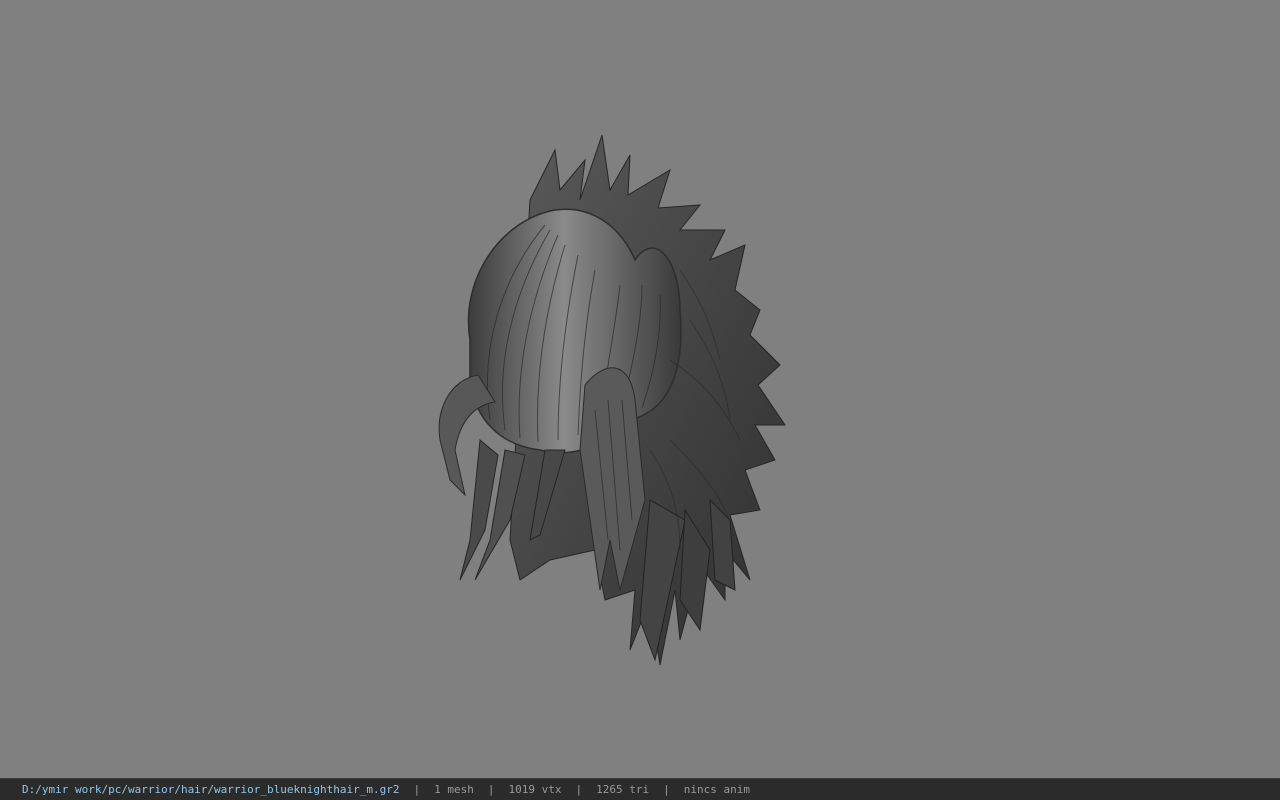 The image size is (1280, 800). Describe the element at coordinates (535, 789) in the screenshot. I see `vertex-count: 1019 vtx` at that location.